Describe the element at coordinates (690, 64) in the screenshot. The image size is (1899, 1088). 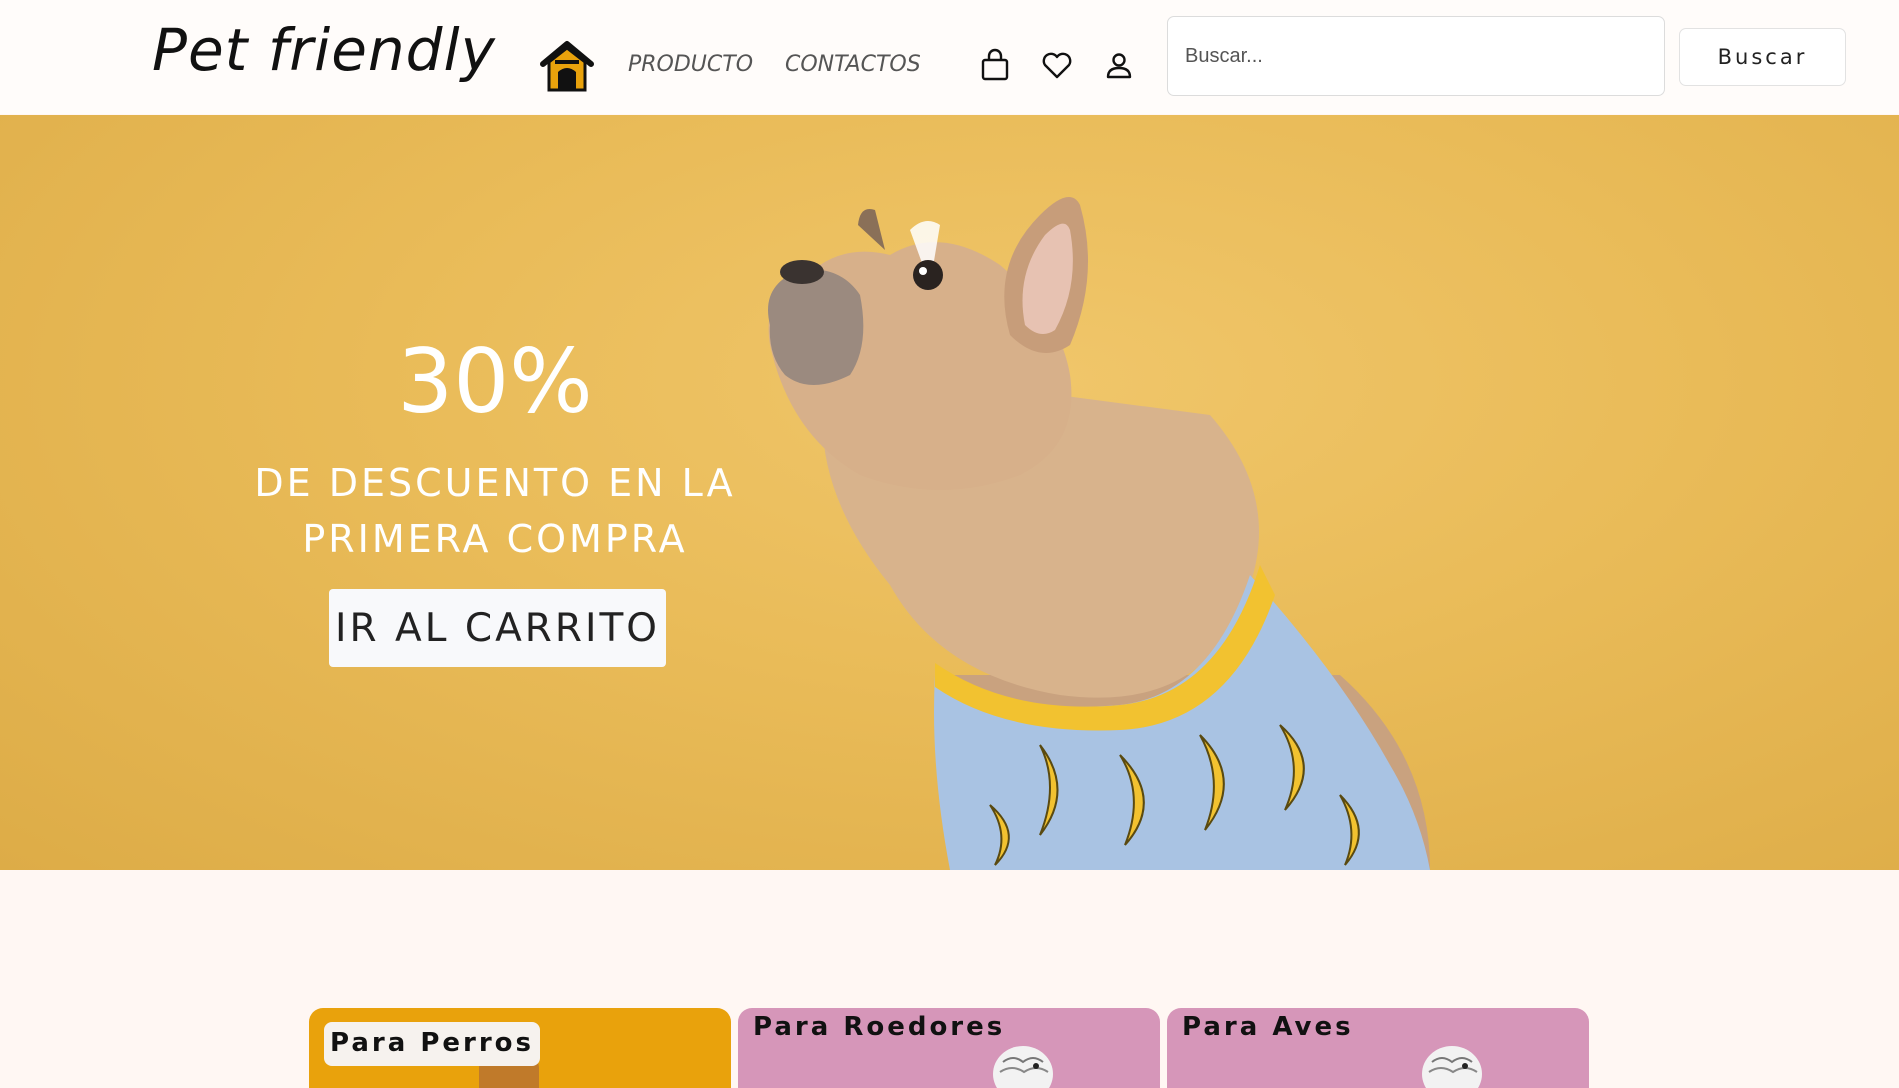
I see `nav-producto-link: PRODUCTO` at that location.